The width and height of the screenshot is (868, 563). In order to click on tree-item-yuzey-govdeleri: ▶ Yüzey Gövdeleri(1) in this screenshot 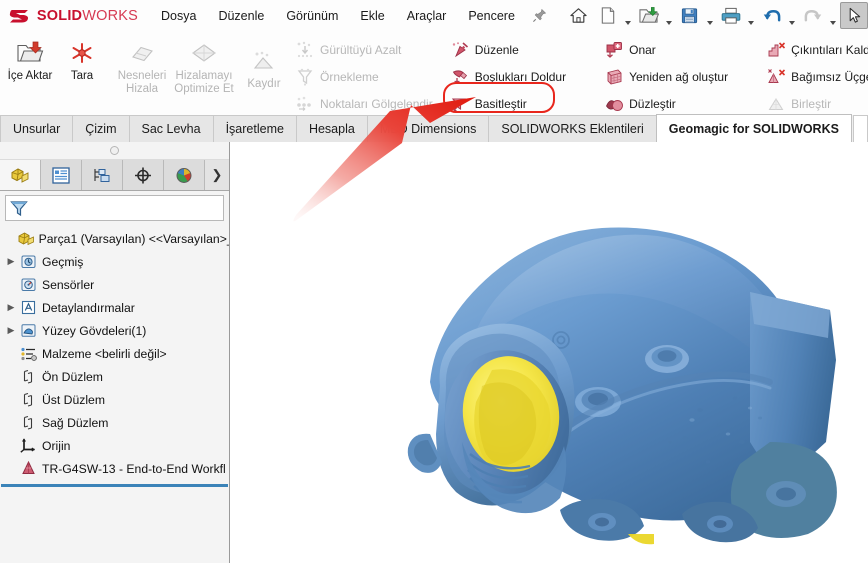, I will do `click(114, 330)`.